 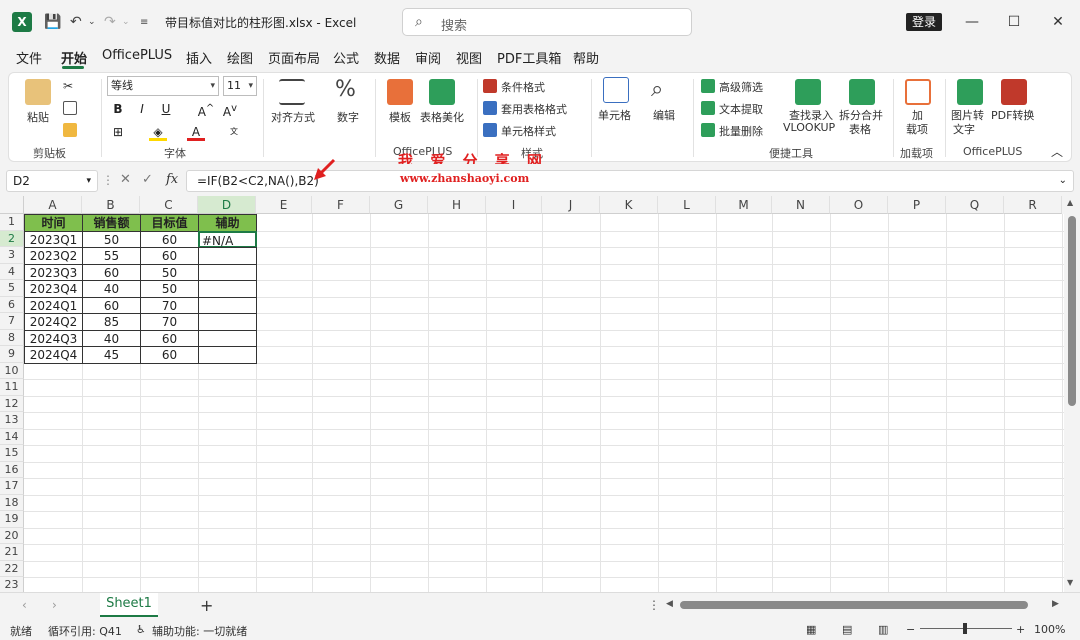 What do you see at coordinates (1063, 181) in the screenshot?
I see `expand-formula-icon: ⌄` at bounding box center [1063, 181].